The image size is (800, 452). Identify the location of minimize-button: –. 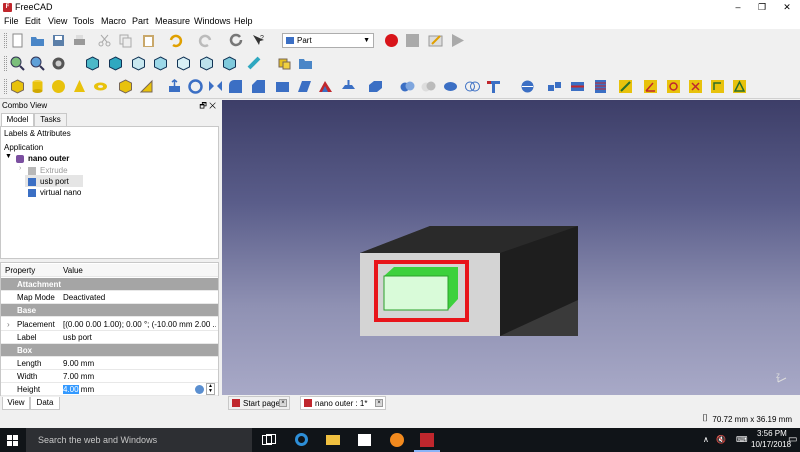
(738, 7).